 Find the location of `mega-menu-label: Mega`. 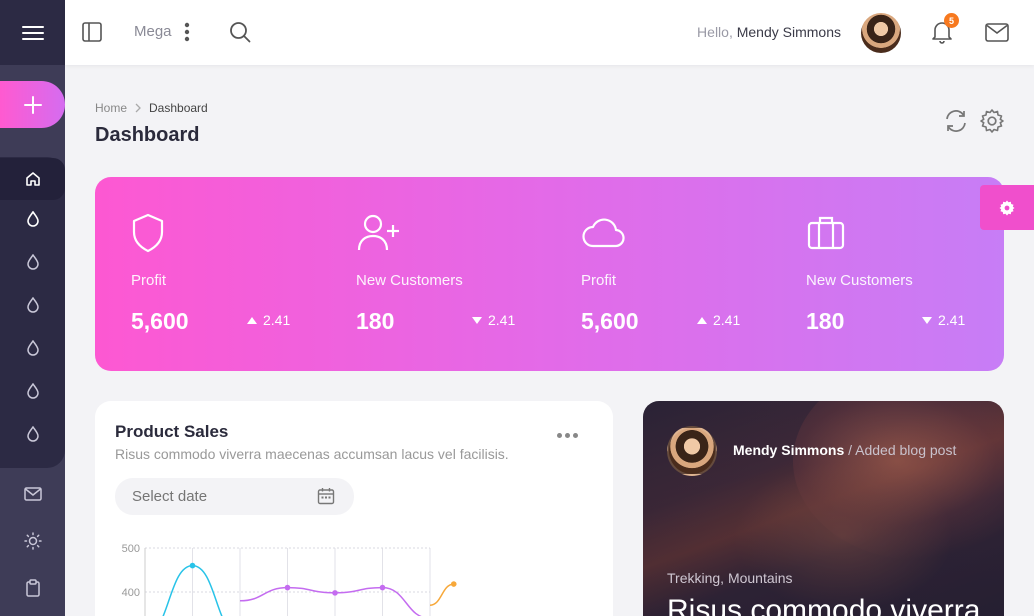

mega-menu-label: Mega is located at coordinates (153, 31).